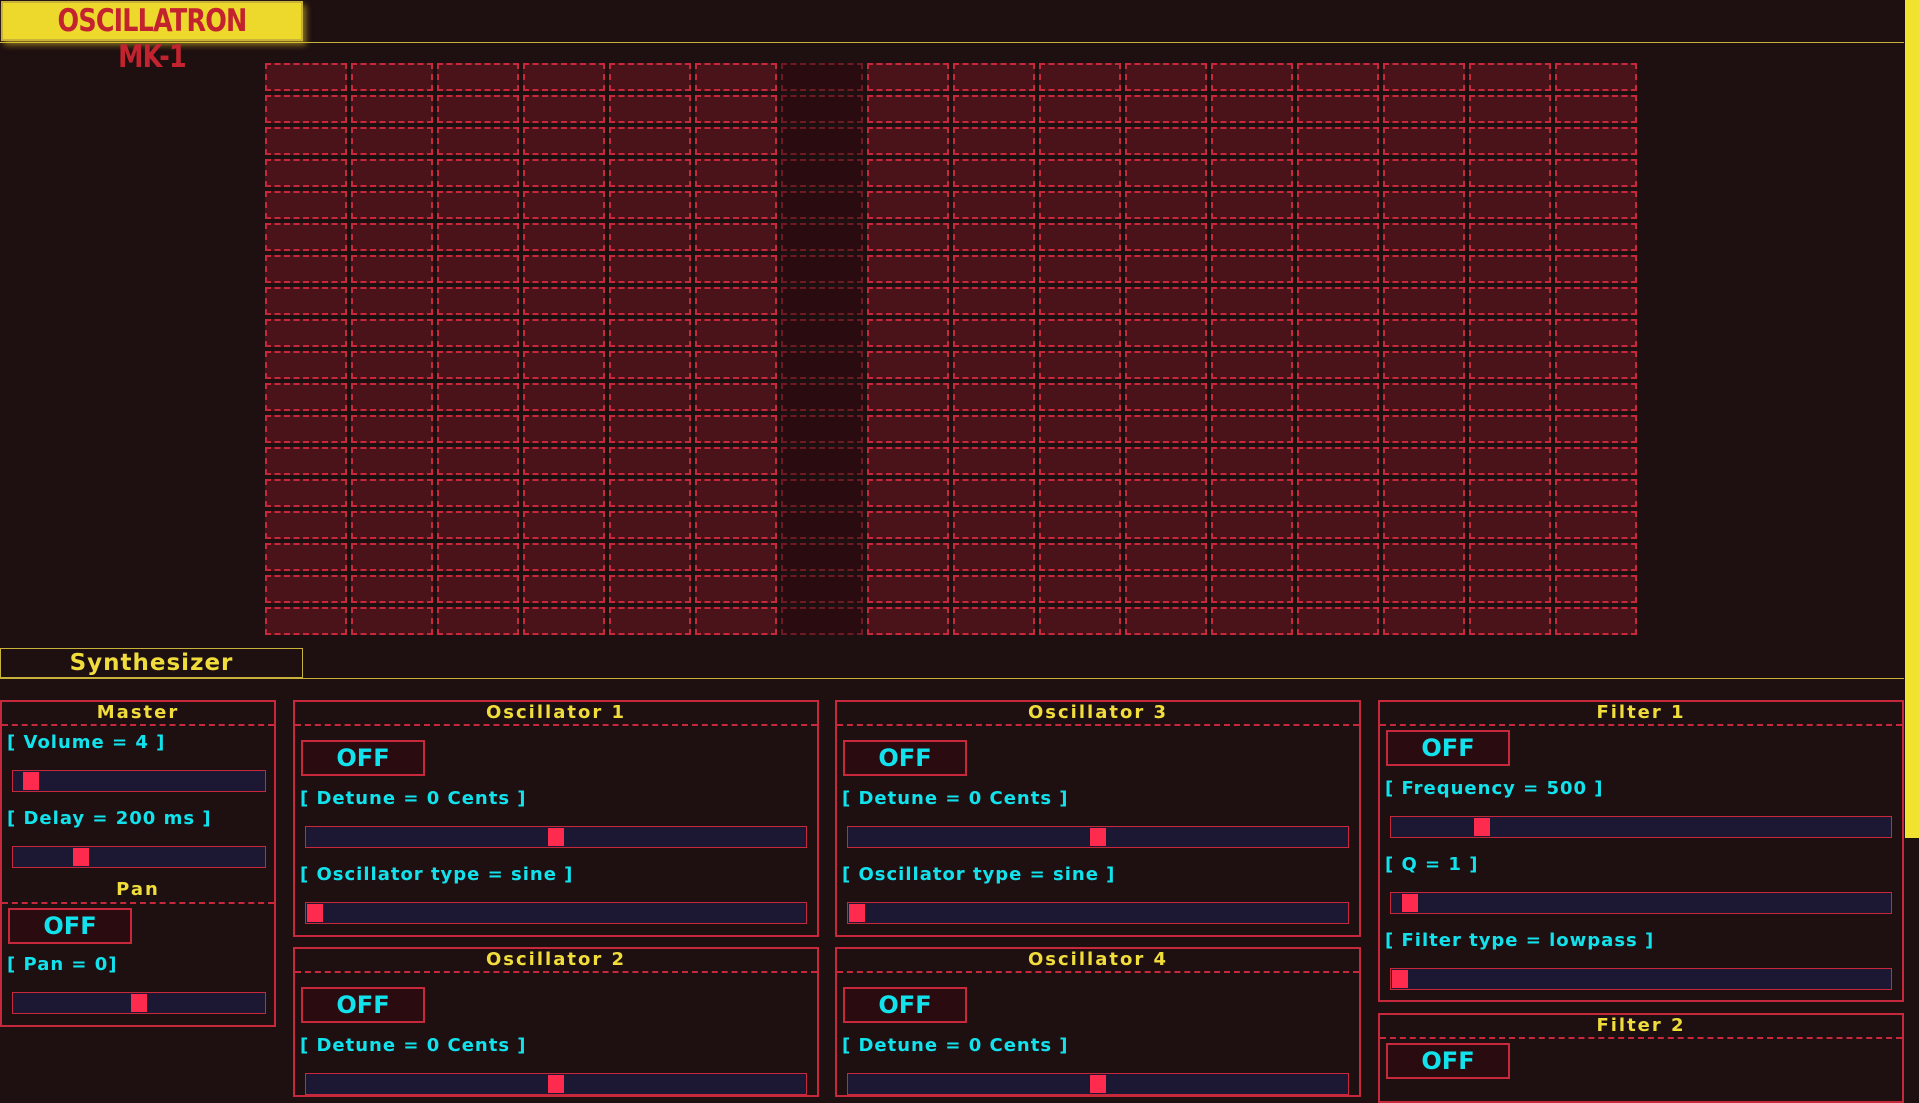 This screenshot has height=1103, width=1919. Describe the element at coordinates (556, 913) in the screenshot. I see `oscillator-1-type-slider` at that location.